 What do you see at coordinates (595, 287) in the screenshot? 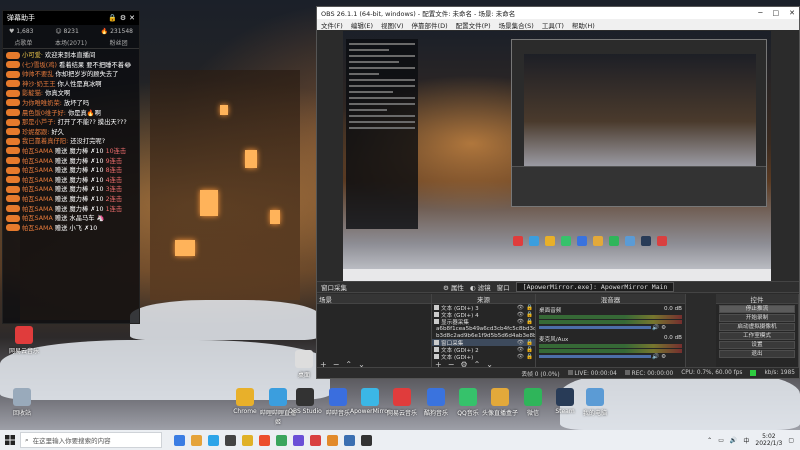
I see `window-select: [ApowerMirror.exe]: ApowerMirror Main` at bounding box center [595, 287].